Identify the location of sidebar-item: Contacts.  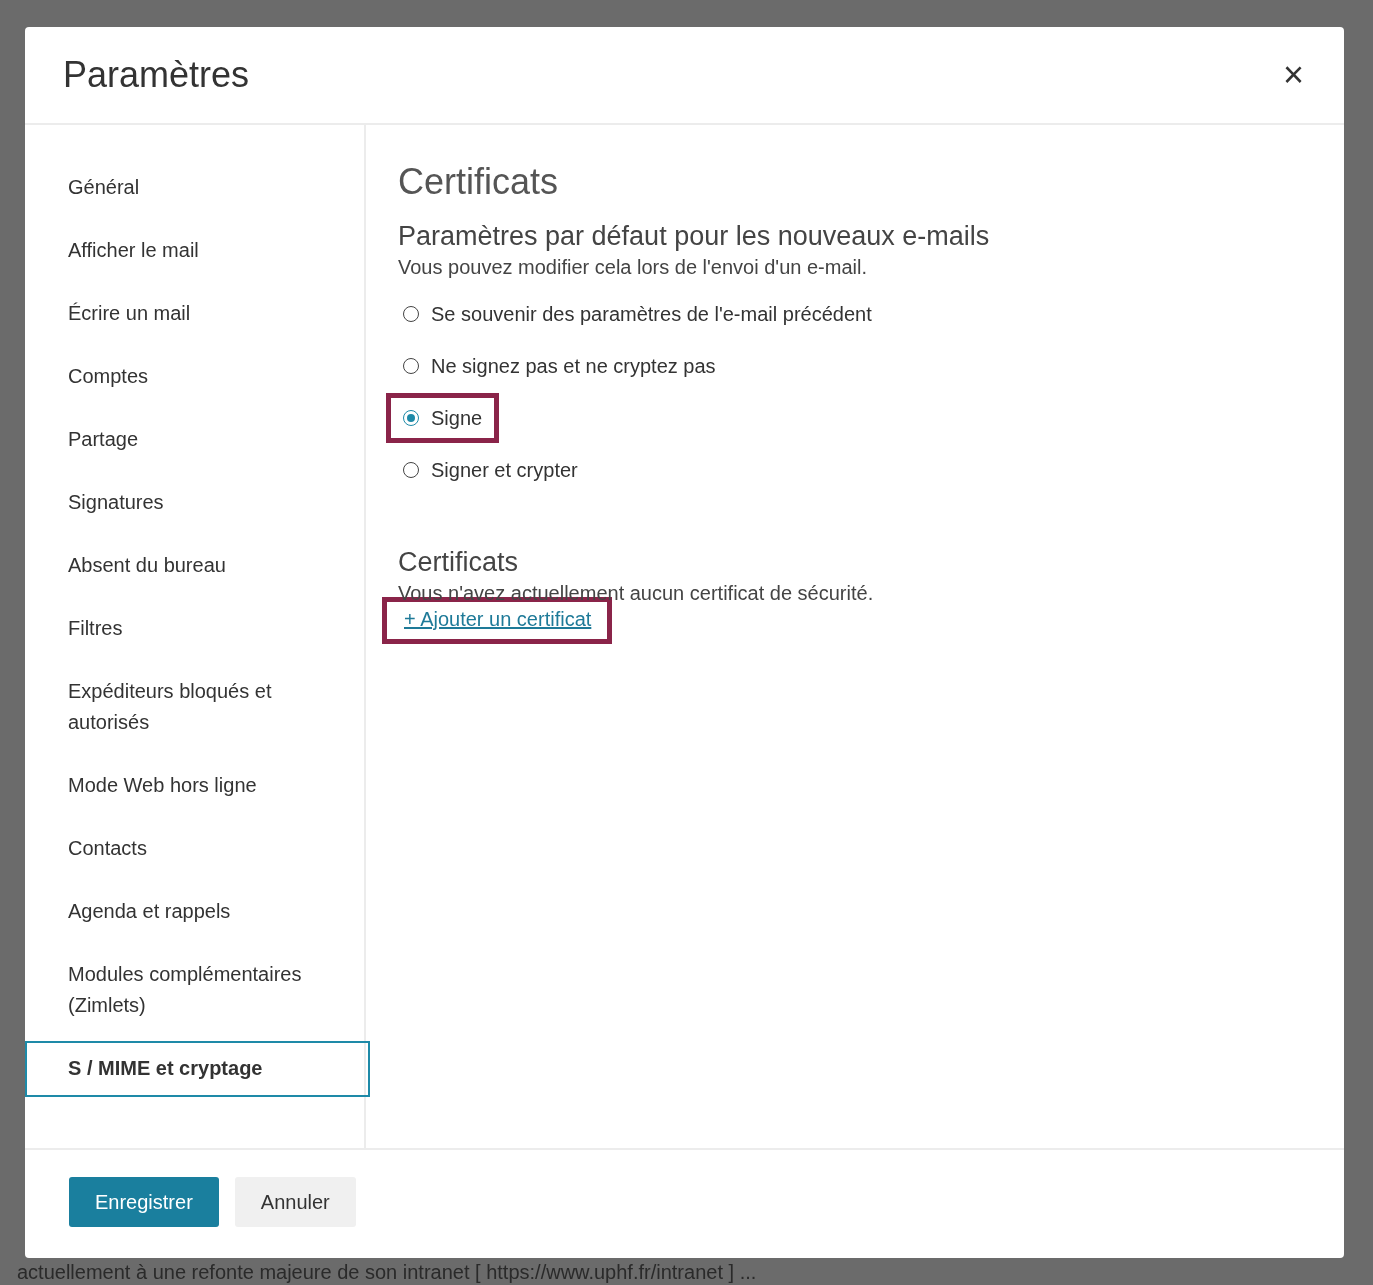
(196, 848).